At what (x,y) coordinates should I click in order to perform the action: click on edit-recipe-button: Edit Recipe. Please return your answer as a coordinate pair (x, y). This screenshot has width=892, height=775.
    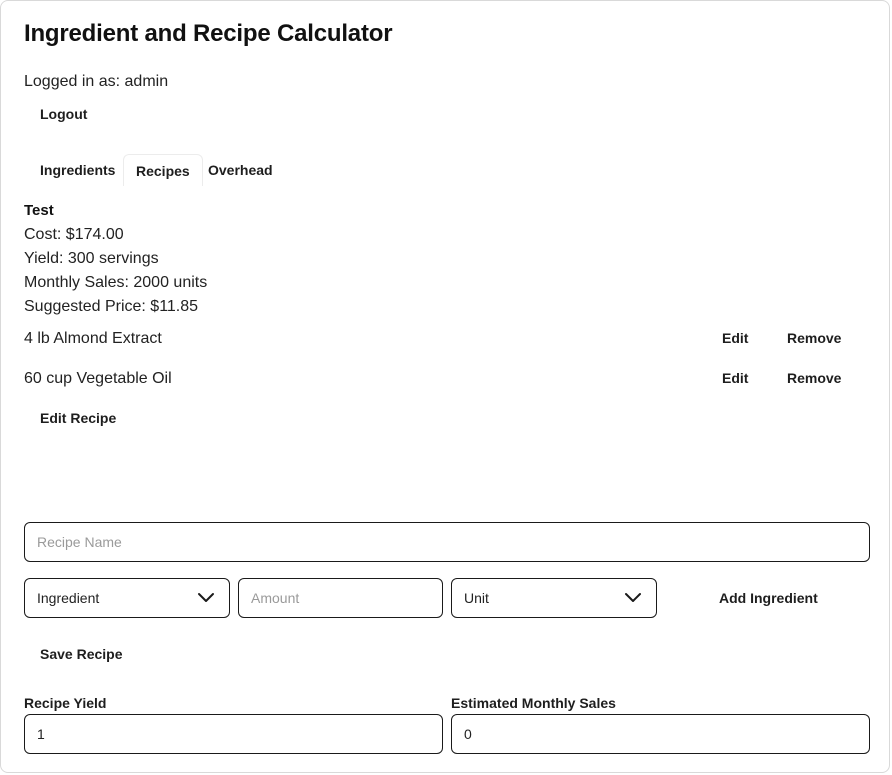
    Looking at the image, I should click on (78, 418).